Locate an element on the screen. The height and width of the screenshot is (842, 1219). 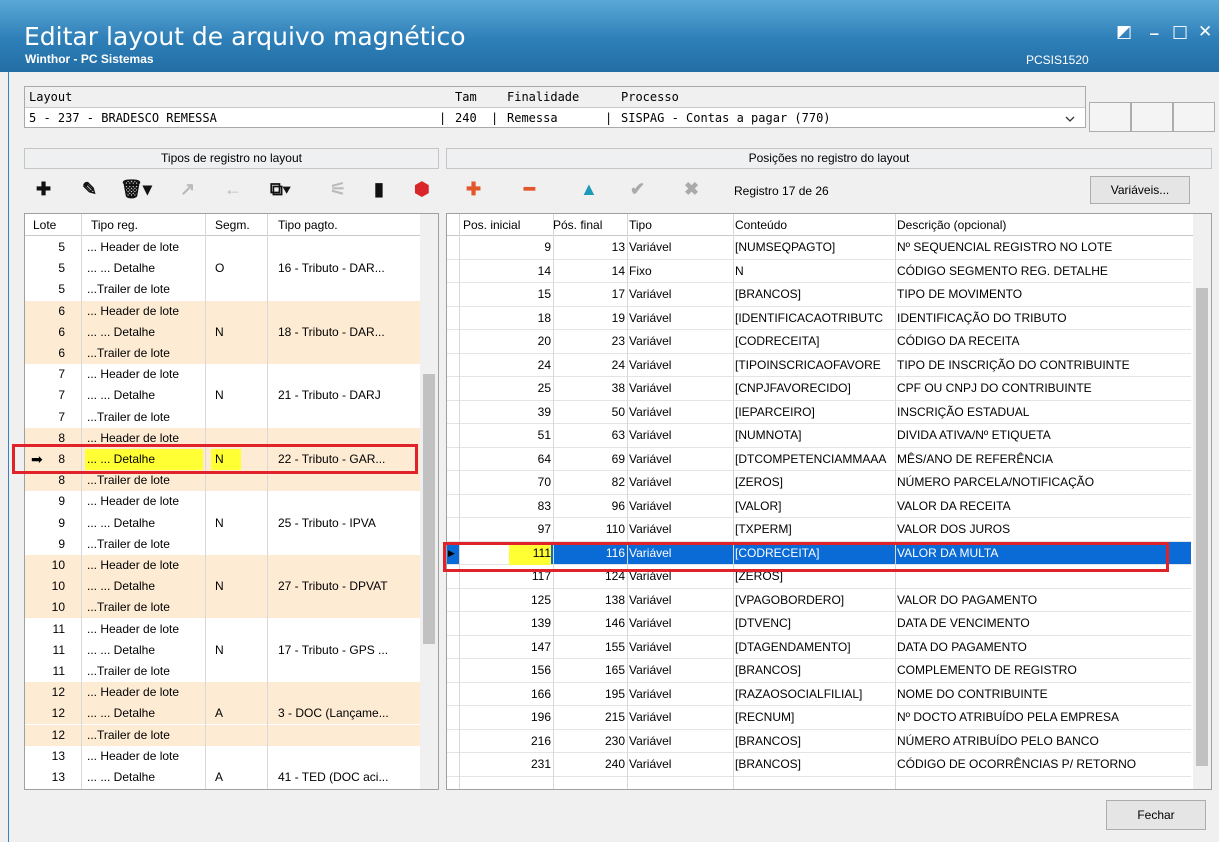
cell-cont: [ZEROS] is located at coordinates (759, 482).